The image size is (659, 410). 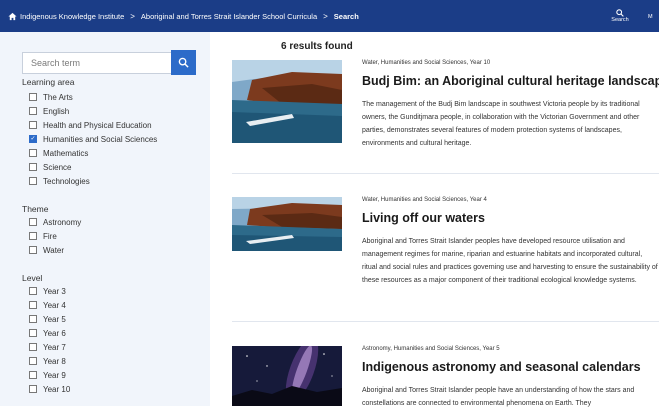 I want to click on header-search-button: Search, so click(x=620, y=16).